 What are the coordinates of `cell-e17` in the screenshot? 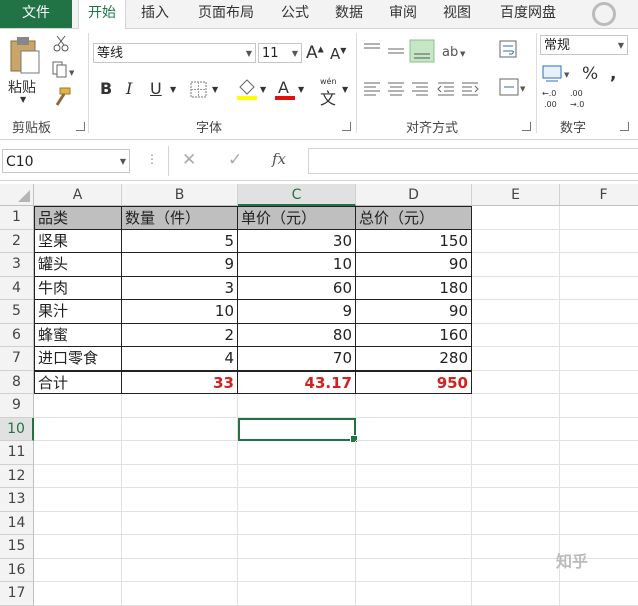 It's located at (516, 594).